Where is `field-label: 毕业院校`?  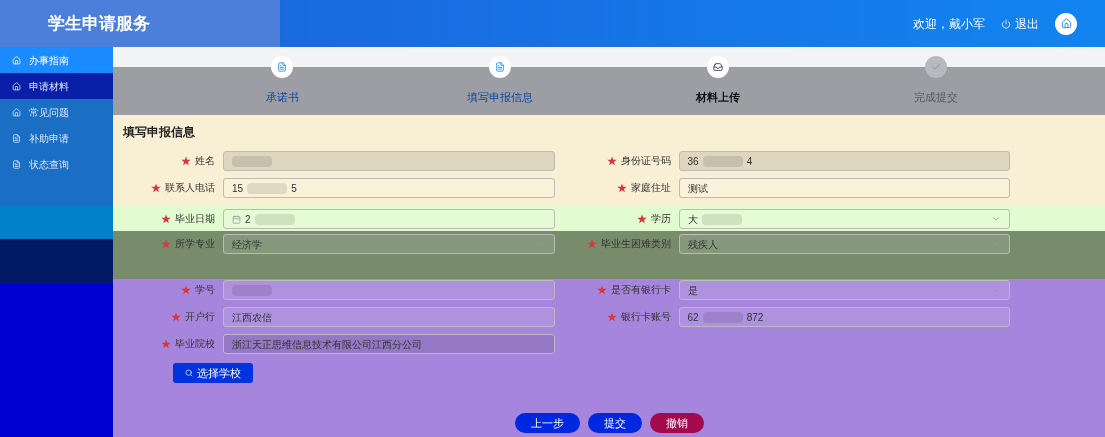 field-label: 毕业院校 is located at coordinates (195, 344).